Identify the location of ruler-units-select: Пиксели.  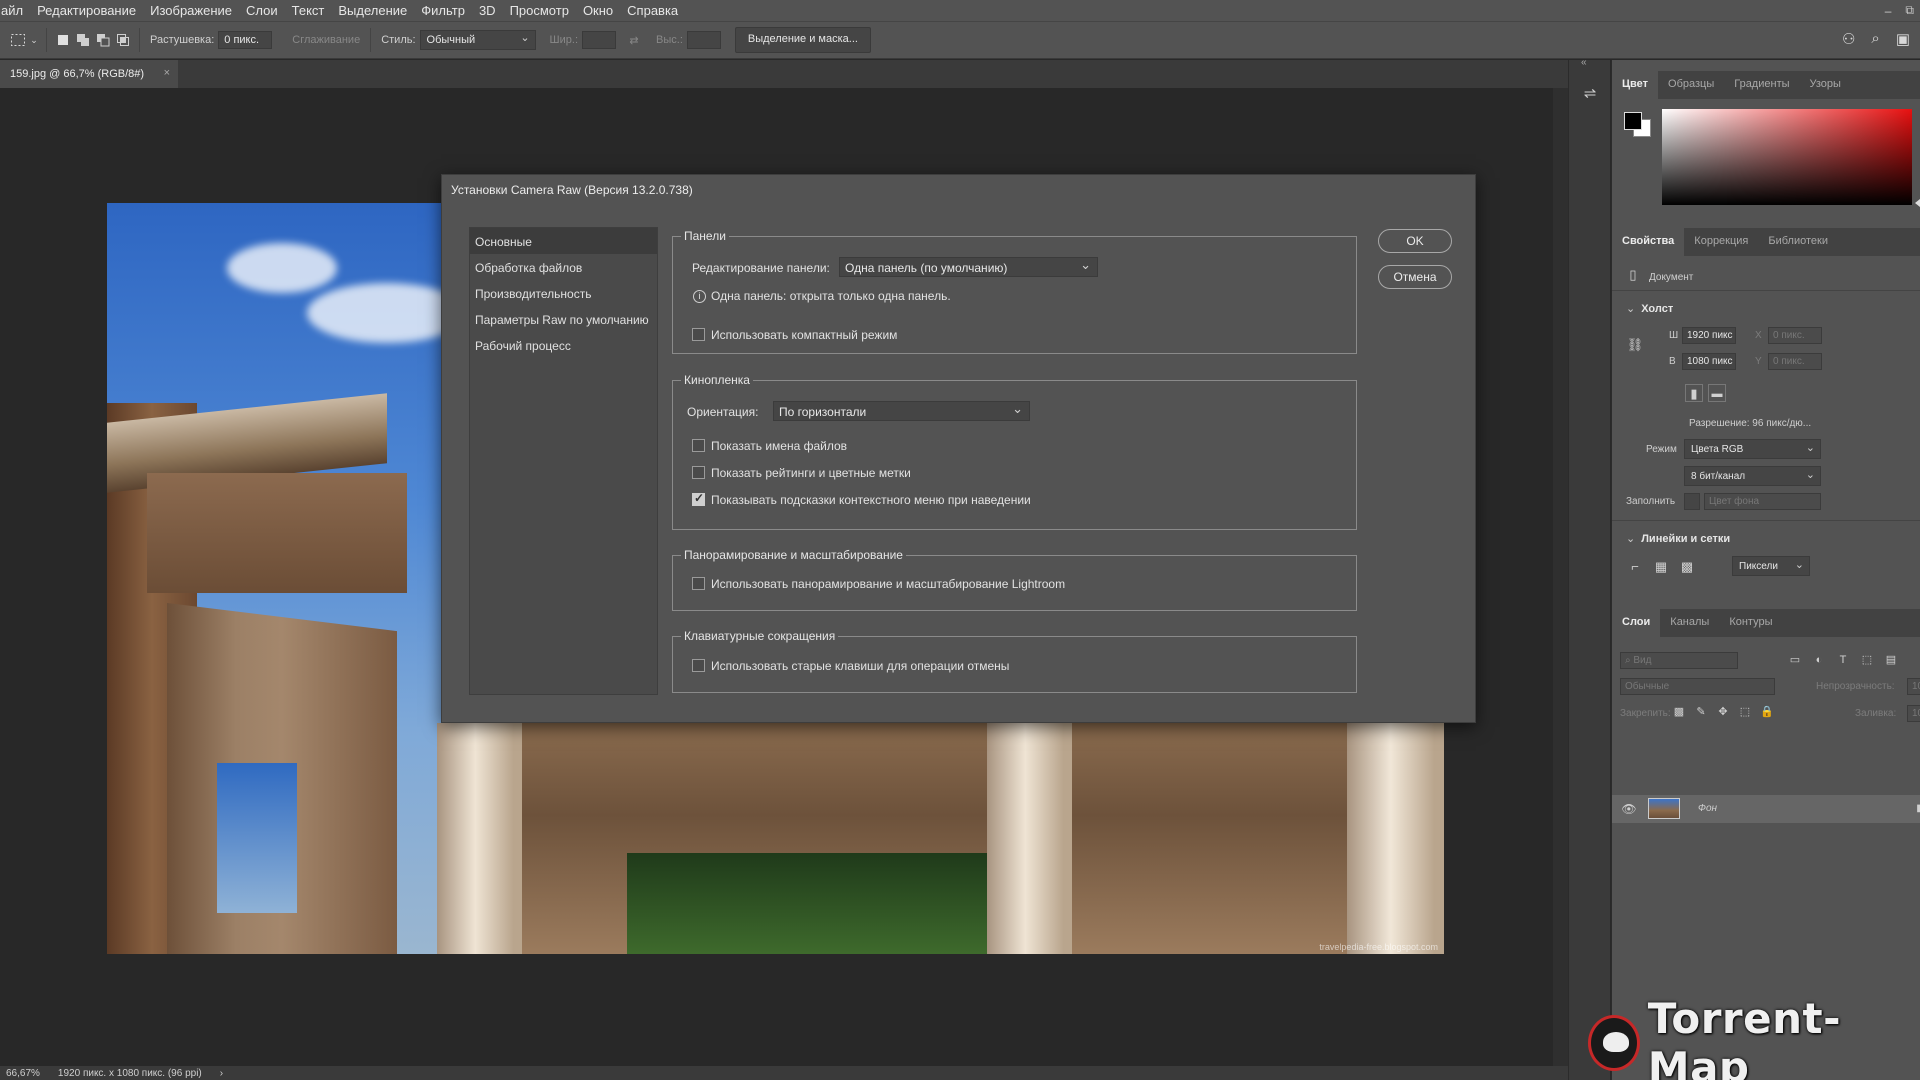
(1771, 566).